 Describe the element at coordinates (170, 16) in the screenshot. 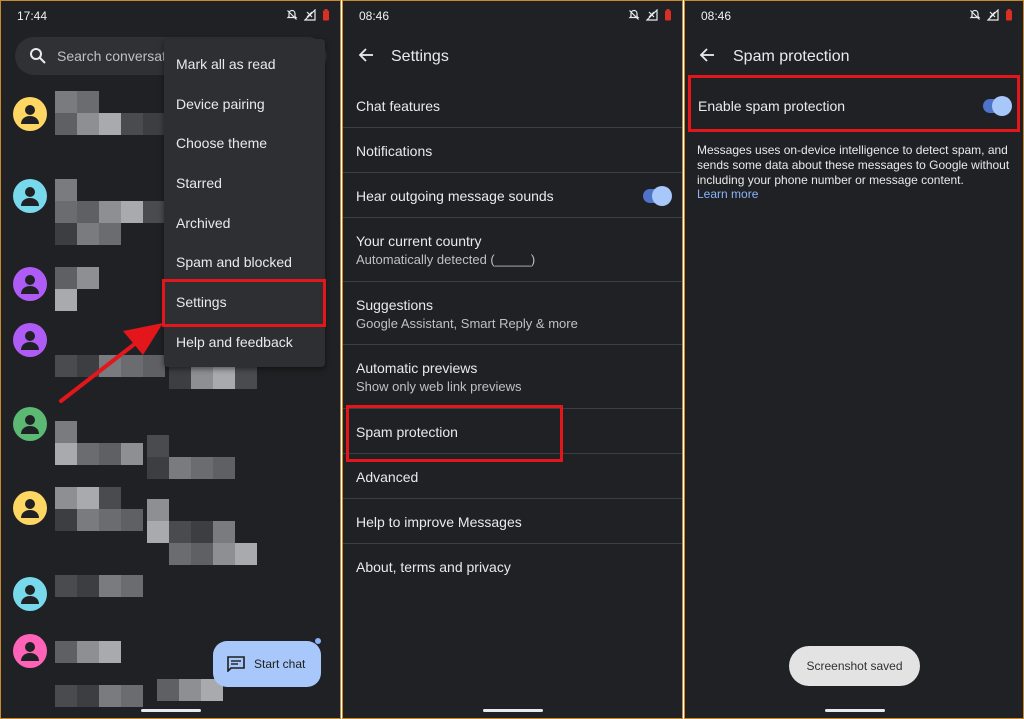

I see `status-bar: 17:44` at that location.